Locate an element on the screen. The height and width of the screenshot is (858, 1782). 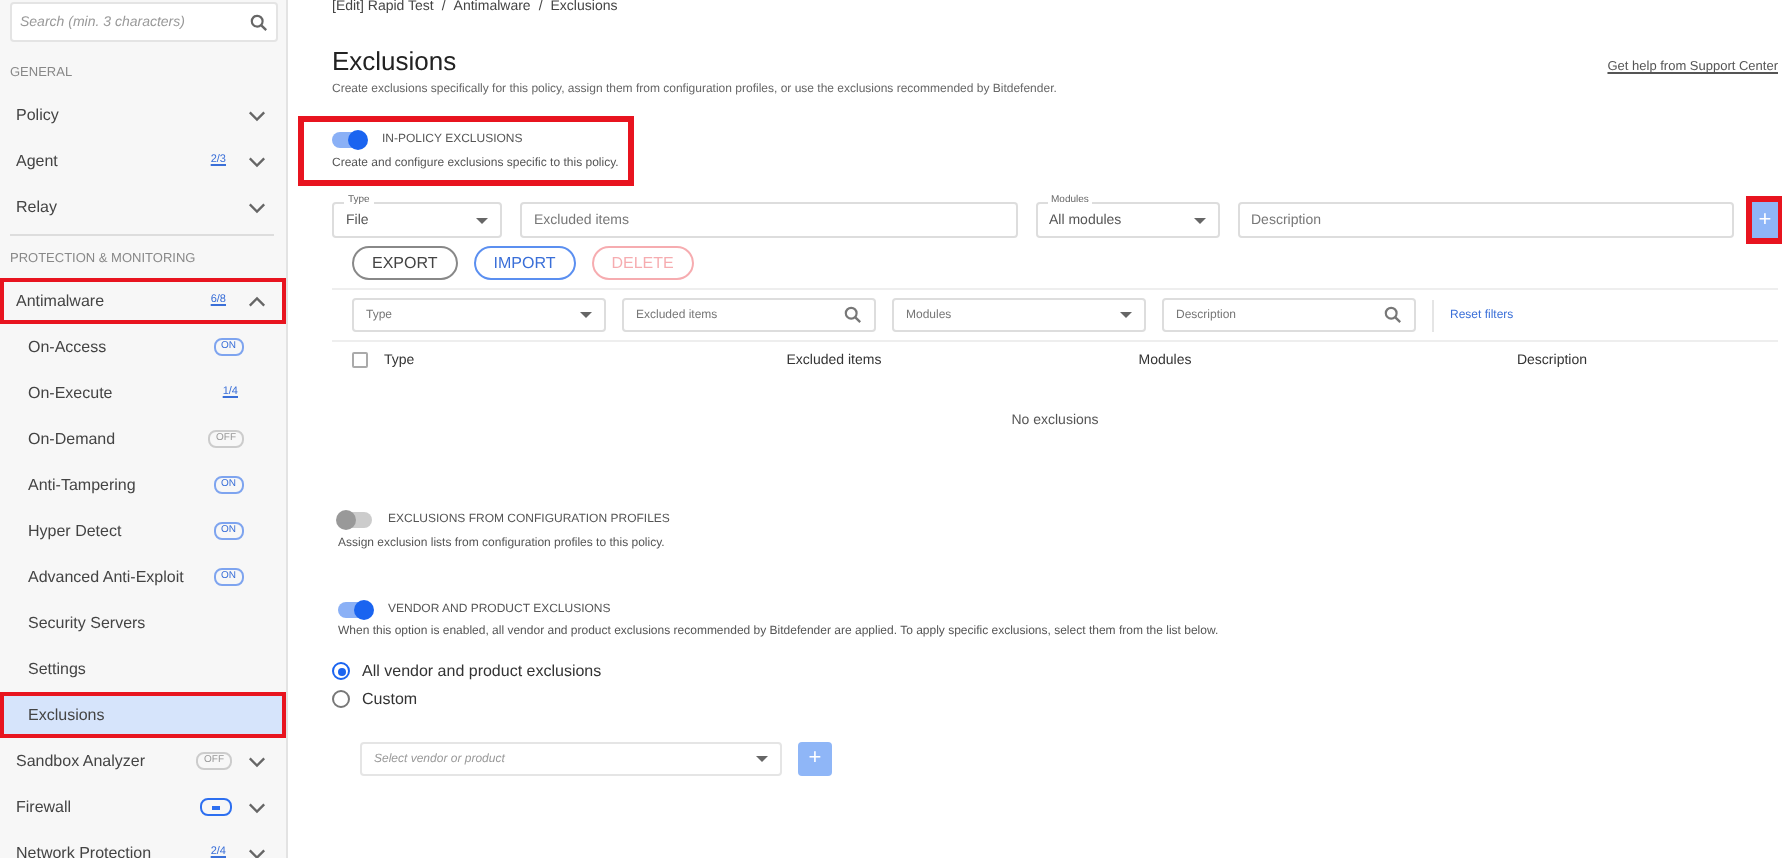
action-button: IMPORT is located at coordinates (524, 263).